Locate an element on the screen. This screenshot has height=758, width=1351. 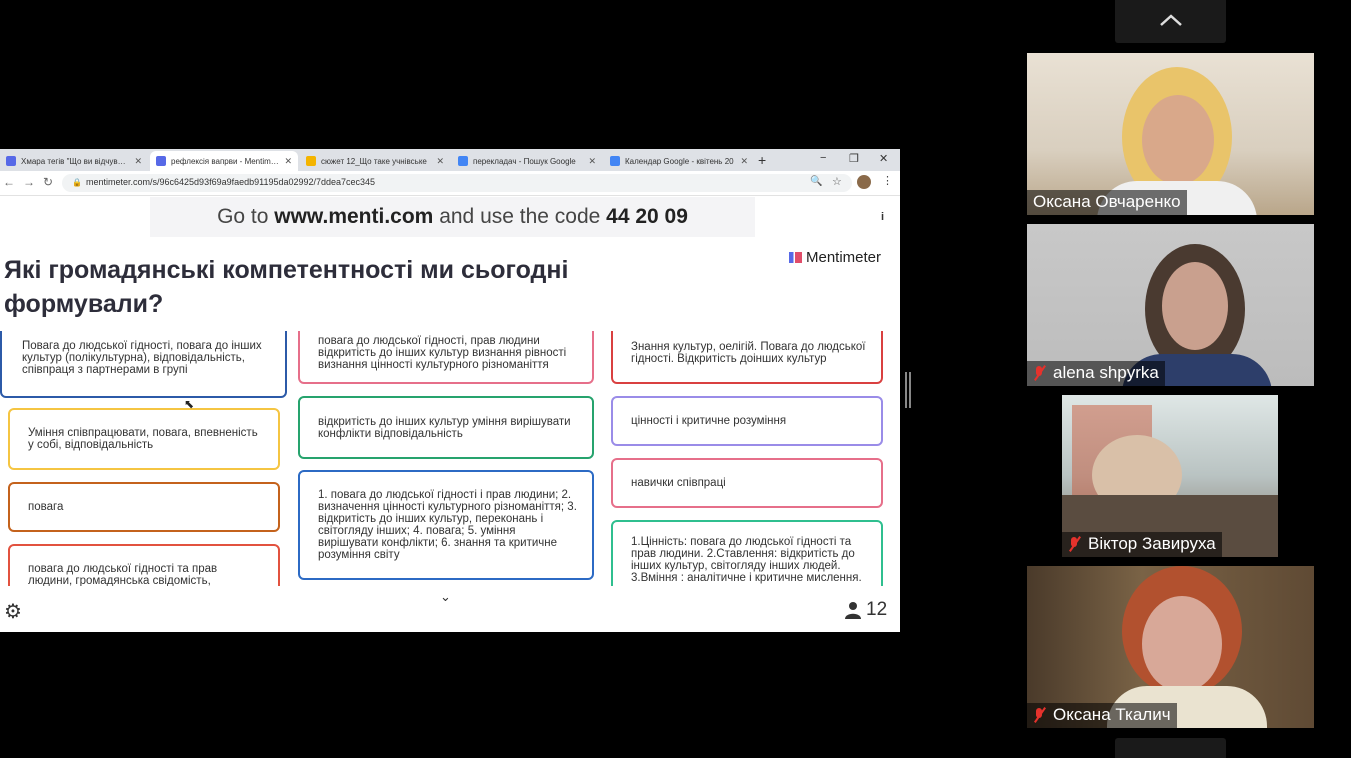
participant-name: alena shpyrka is located at coordinates (1106, 372).